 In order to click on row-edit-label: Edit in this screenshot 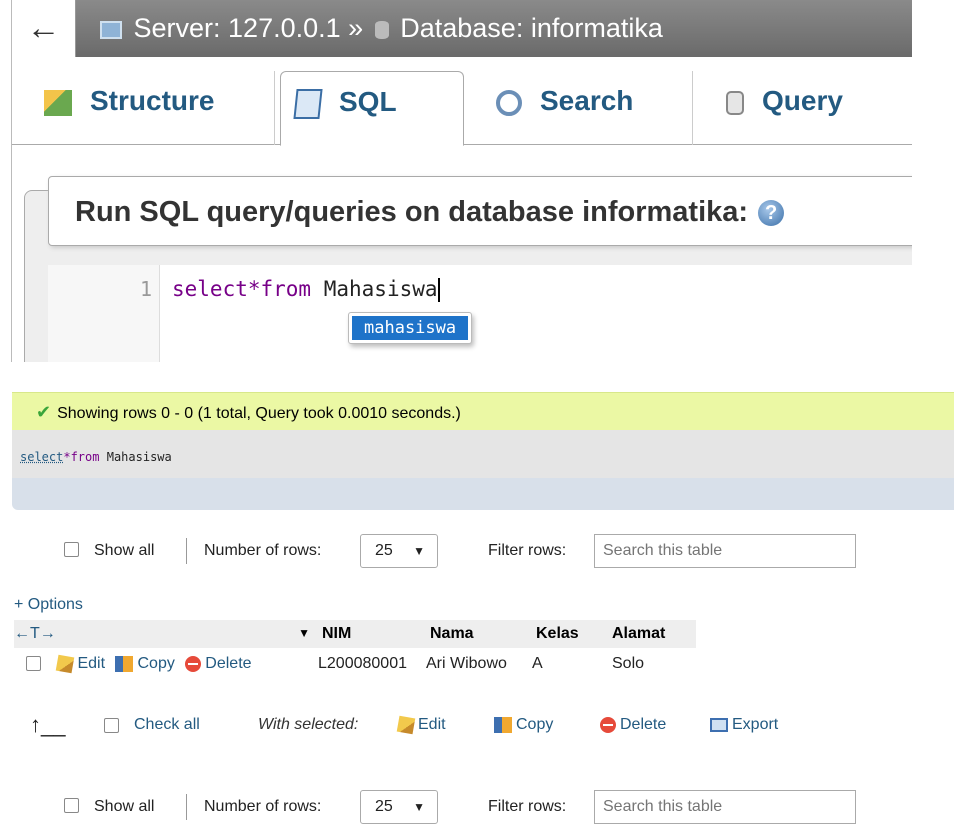, I will do `click(91, 663)`.